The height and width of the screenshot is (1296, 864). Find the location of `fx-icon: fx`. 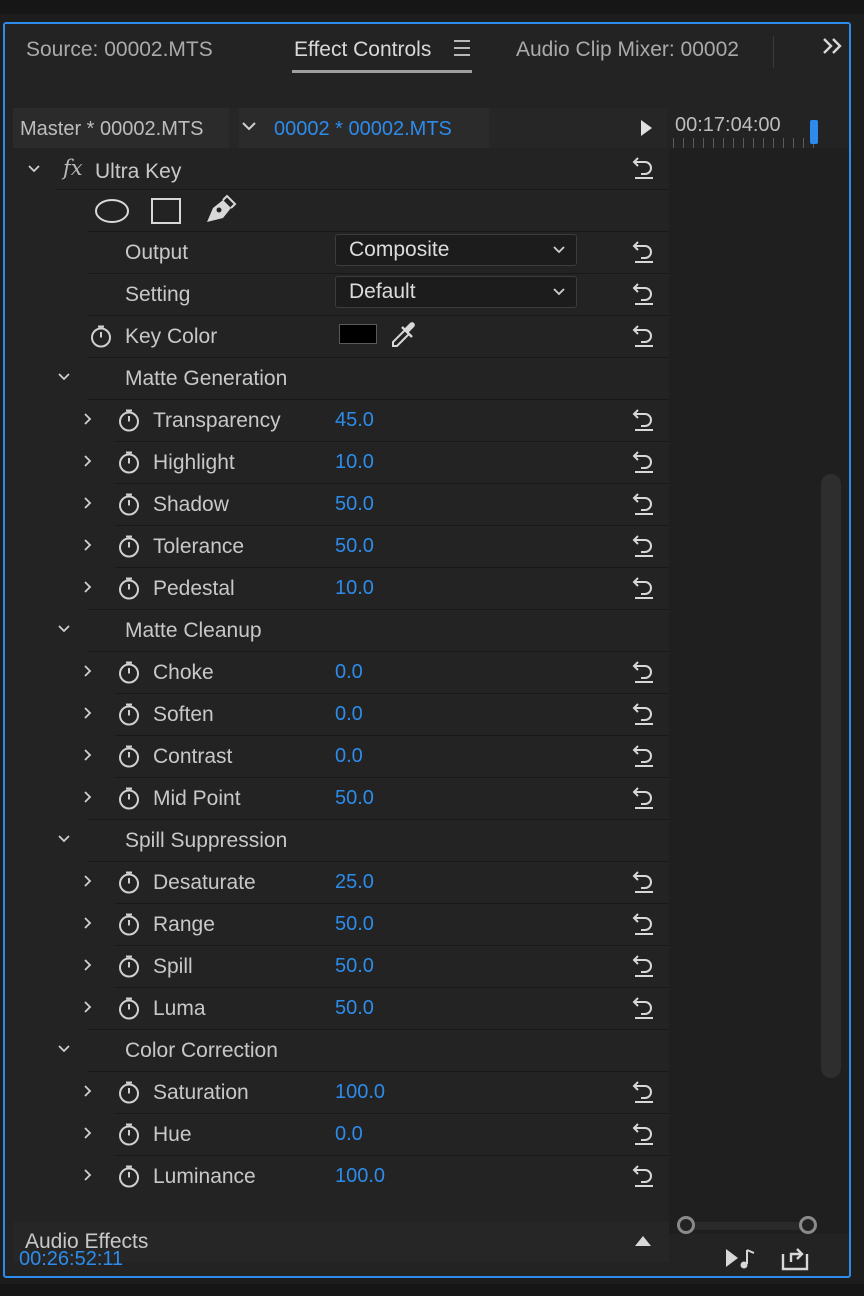

fx-icon: fx is located at coordinates (73, 168).